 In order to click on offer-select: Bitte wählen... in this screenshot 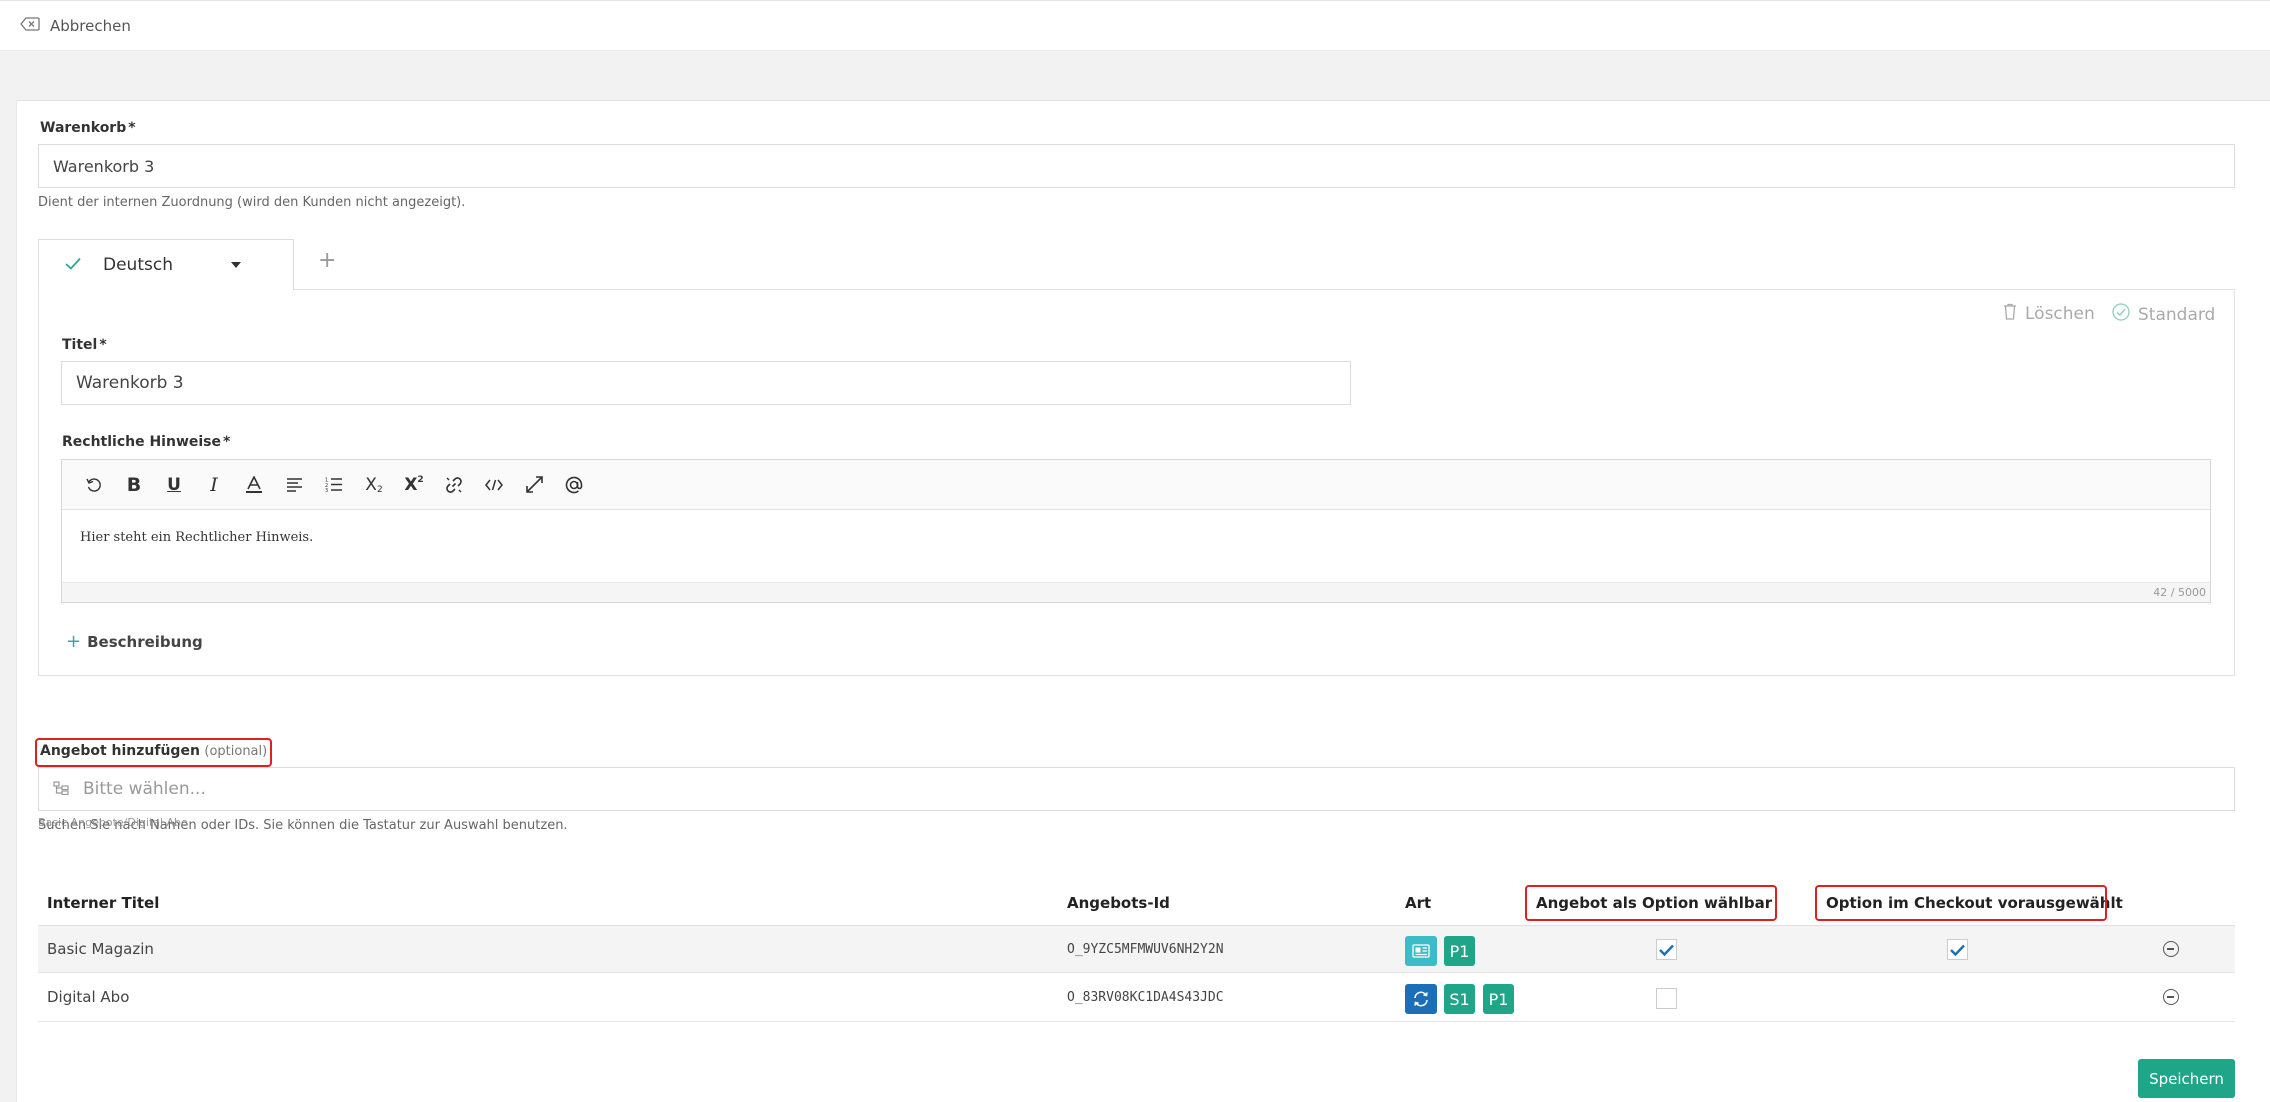, I will do `click(1136, 789)`.